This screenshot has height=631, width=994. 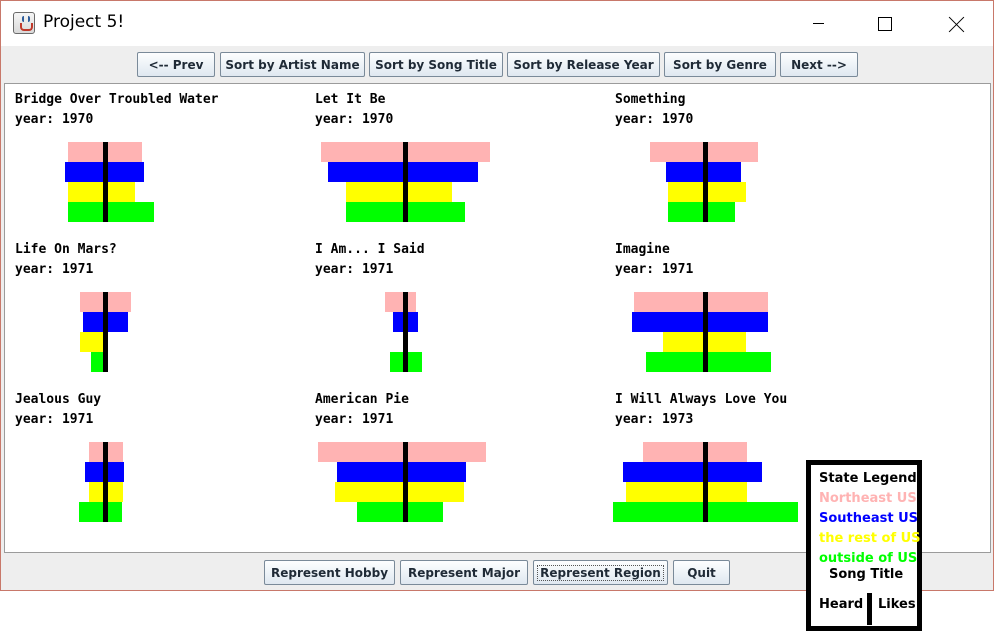 I want to click on legend-song-title: Song Title, so click(x=866, y=574).